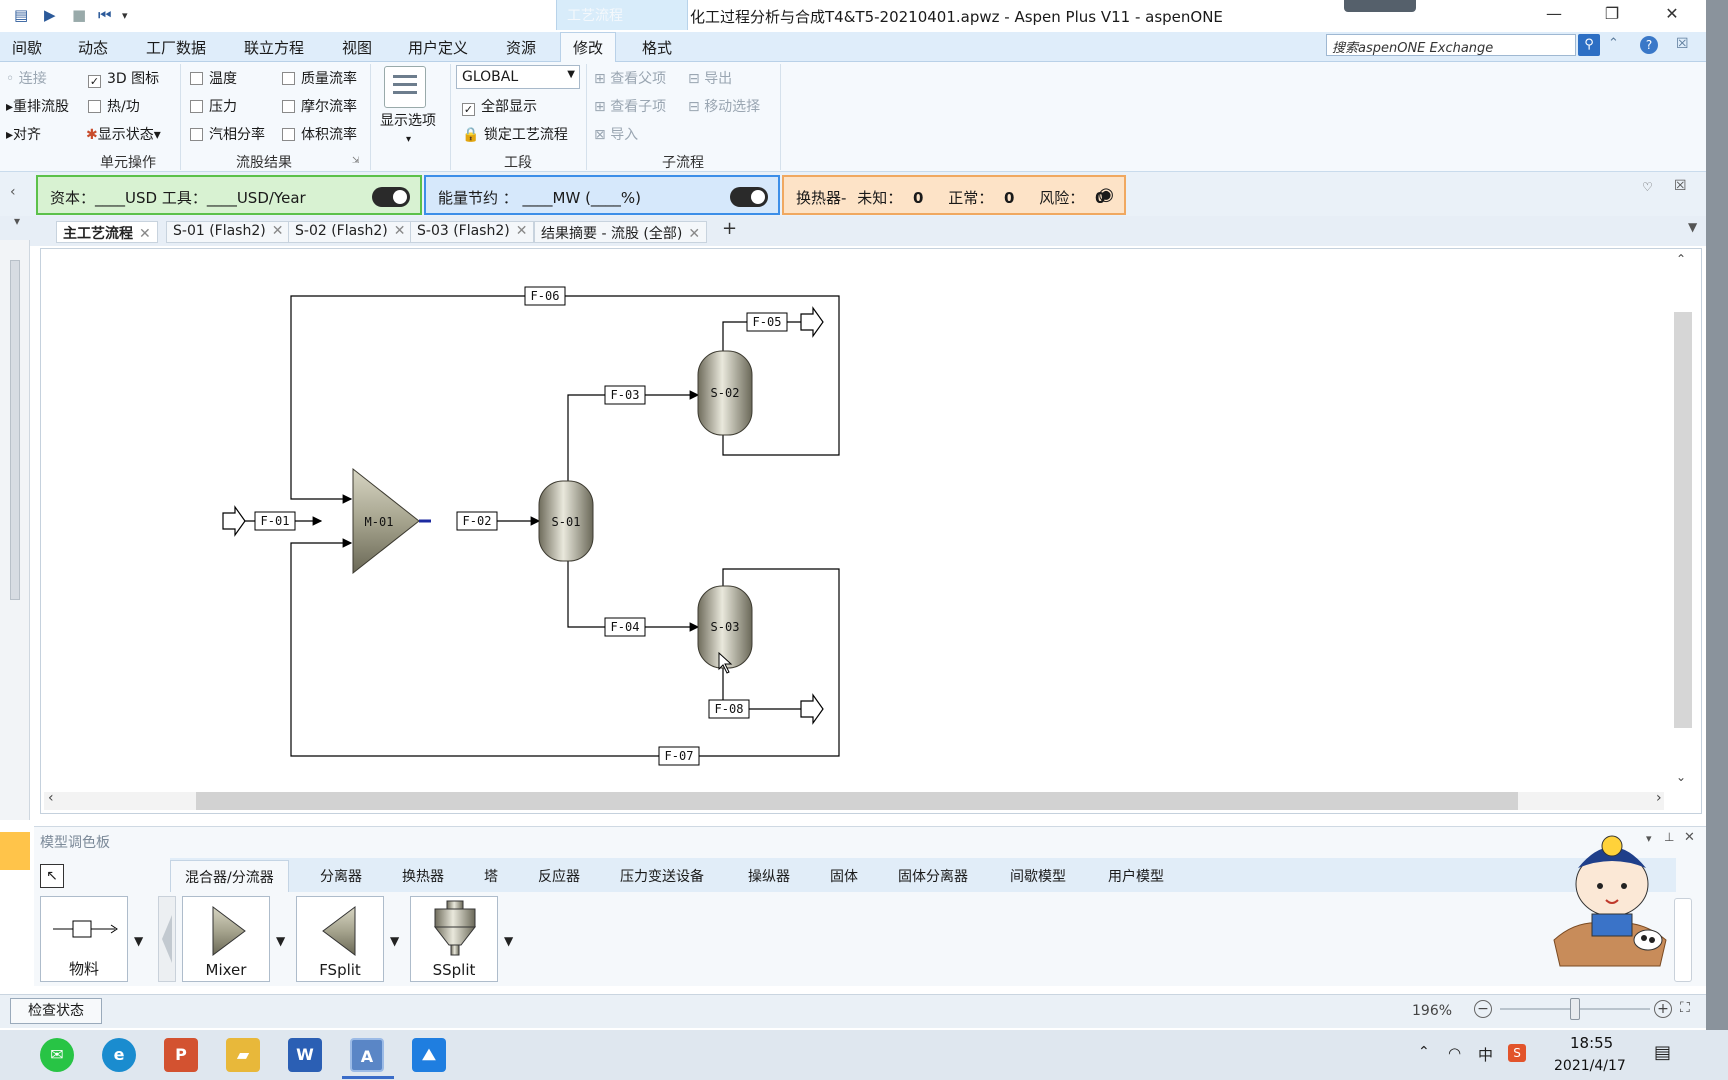 The image size is (1728, 1080). Describe the element at coordinates (1683, 940) in the screenshot. I see `palette-vertical-scrollbar` at that location.